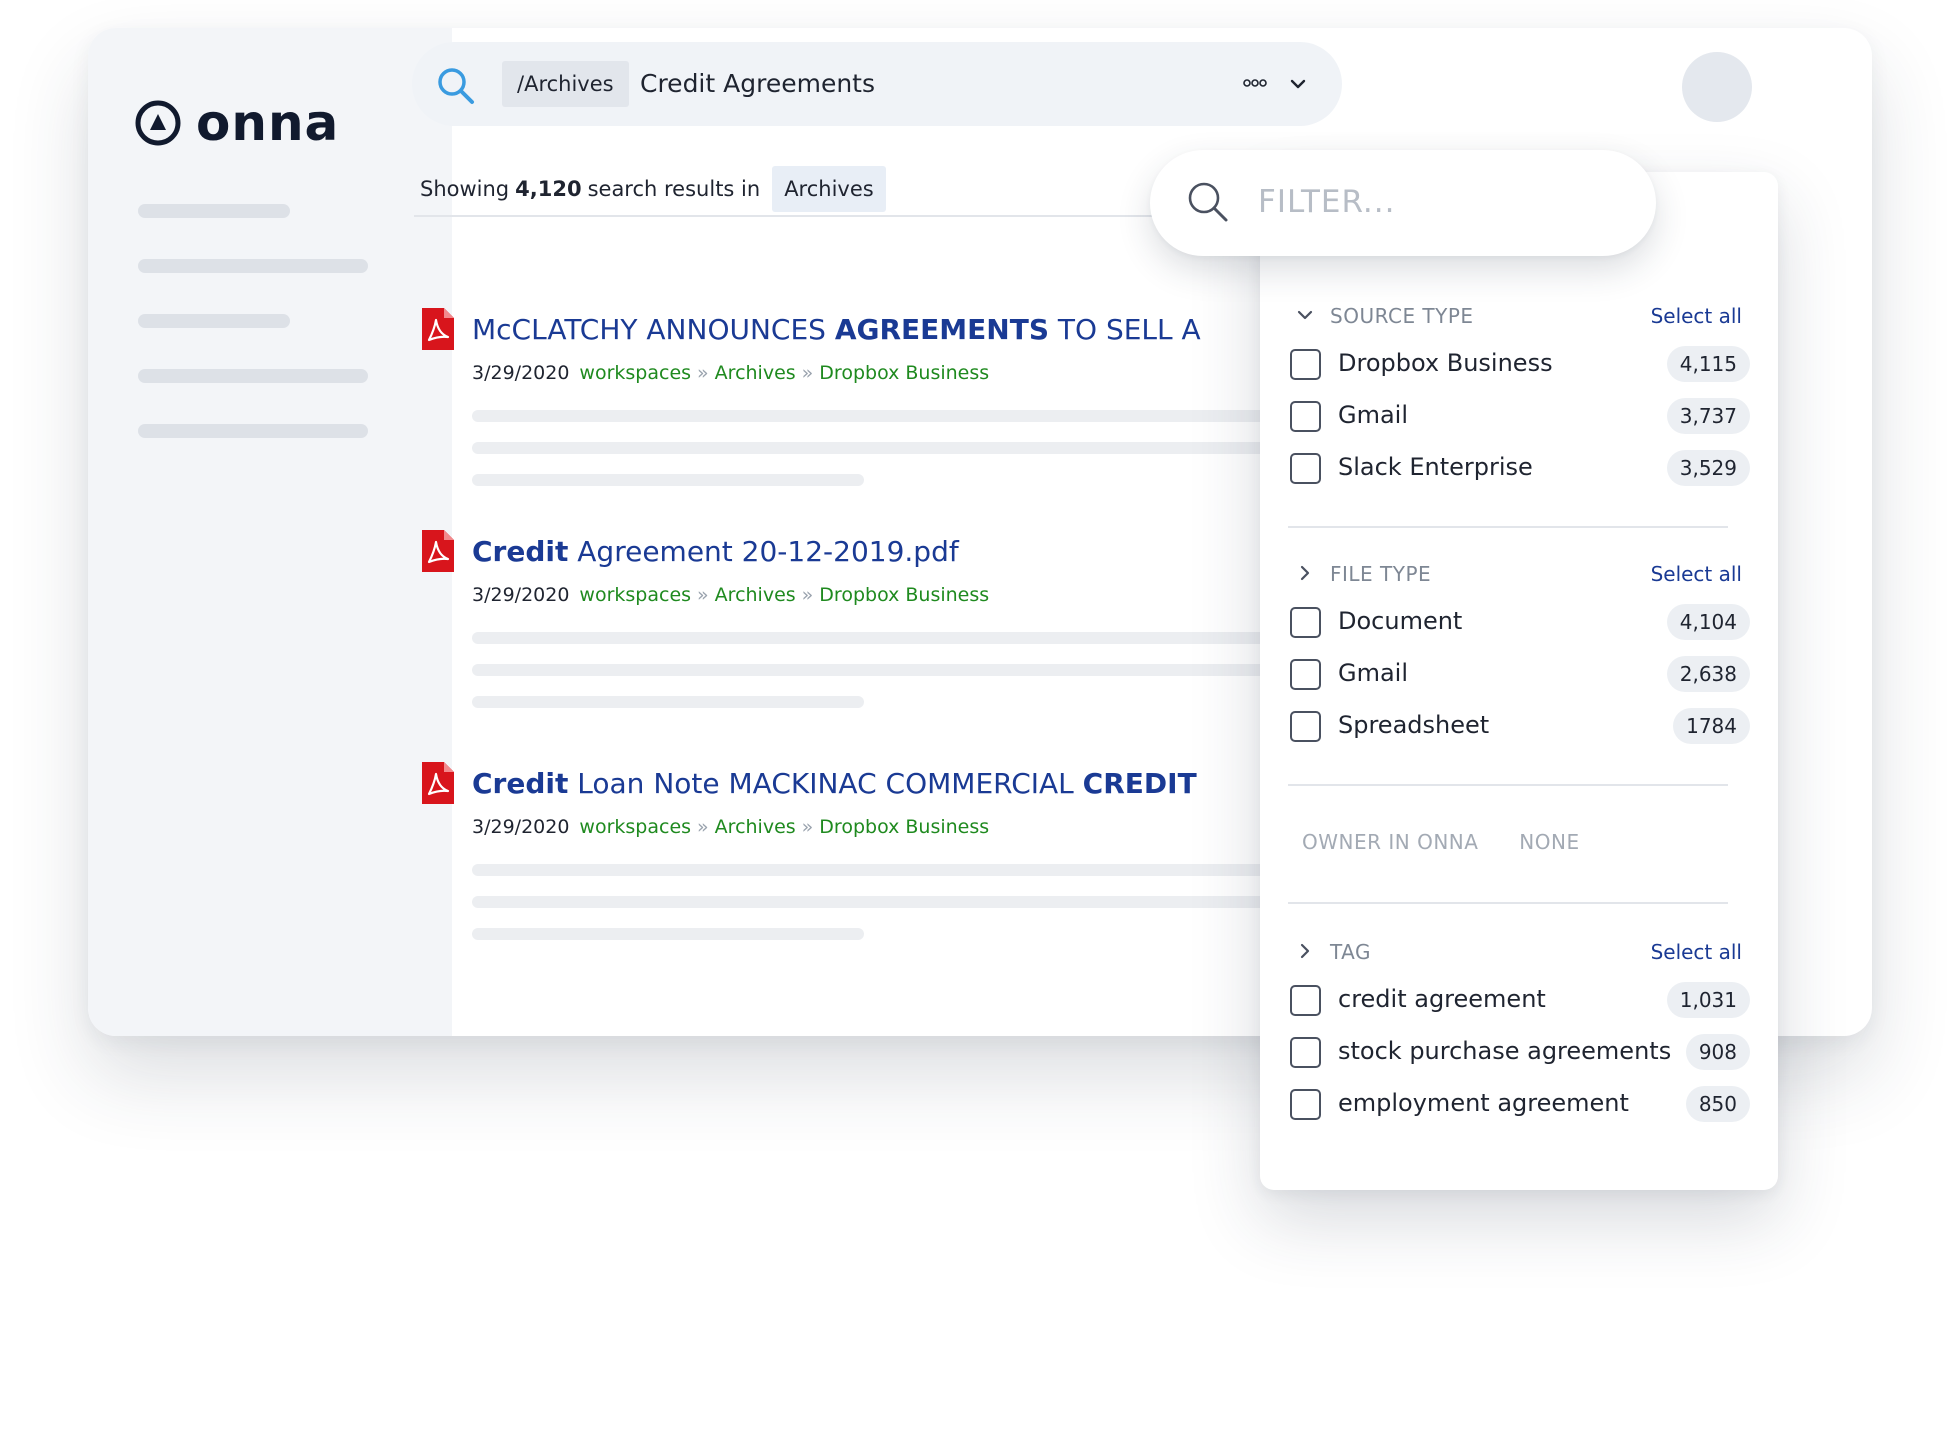  What do you see at coordinates (1708, 622) in the screenshot?
I see `filter-option-count: 4,104` at bounding box center [1708, 622].